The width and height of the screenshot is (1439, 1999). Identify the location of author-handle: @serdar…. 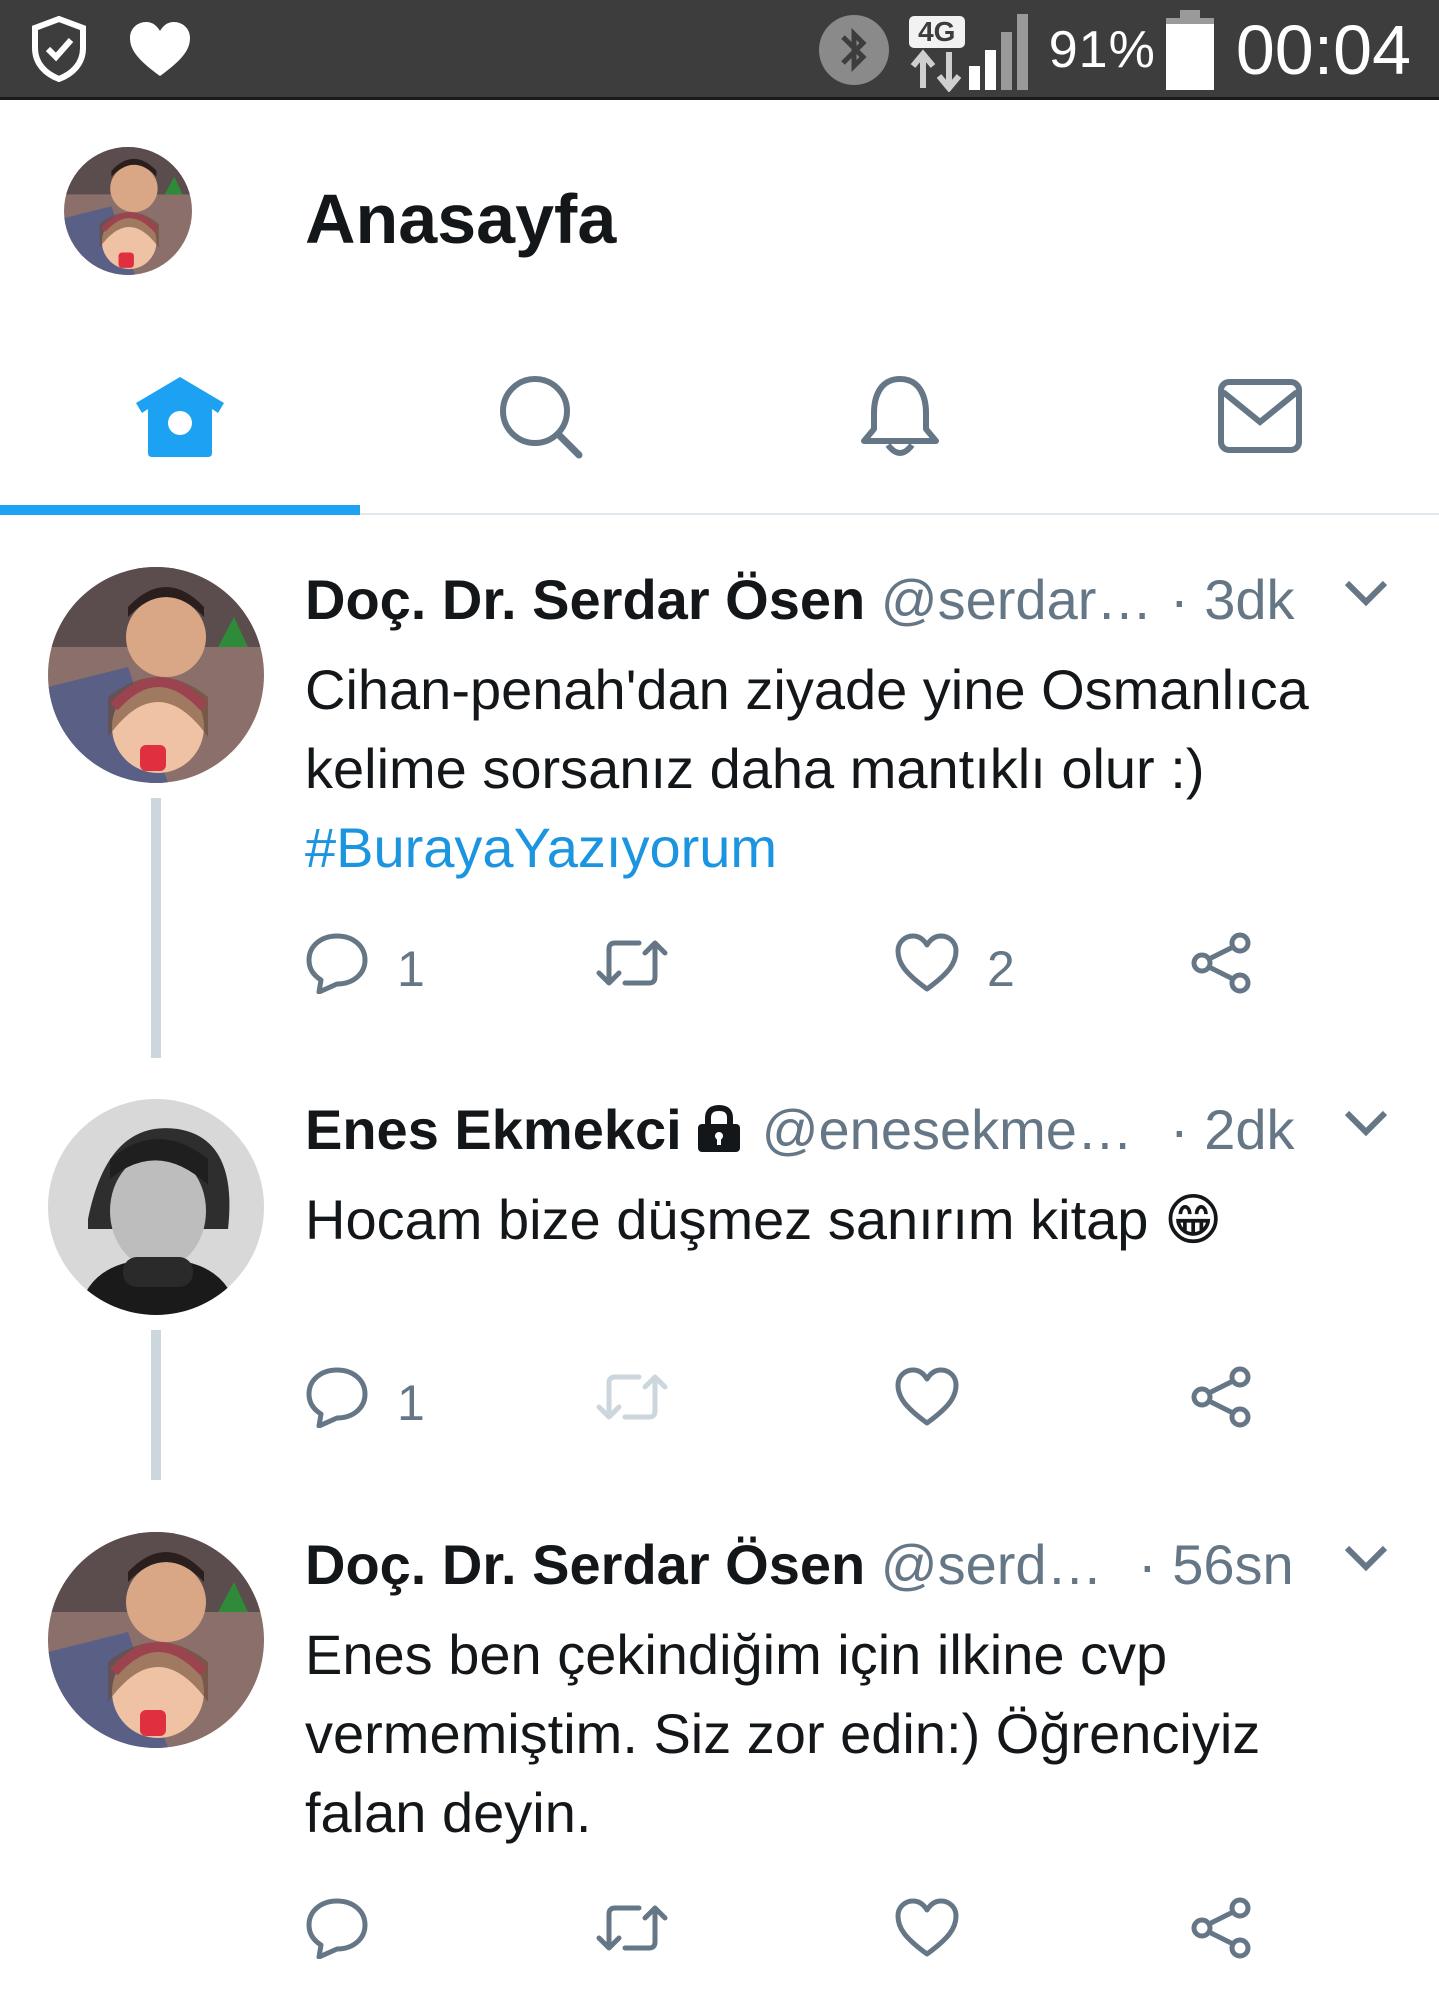
(1017, 599).